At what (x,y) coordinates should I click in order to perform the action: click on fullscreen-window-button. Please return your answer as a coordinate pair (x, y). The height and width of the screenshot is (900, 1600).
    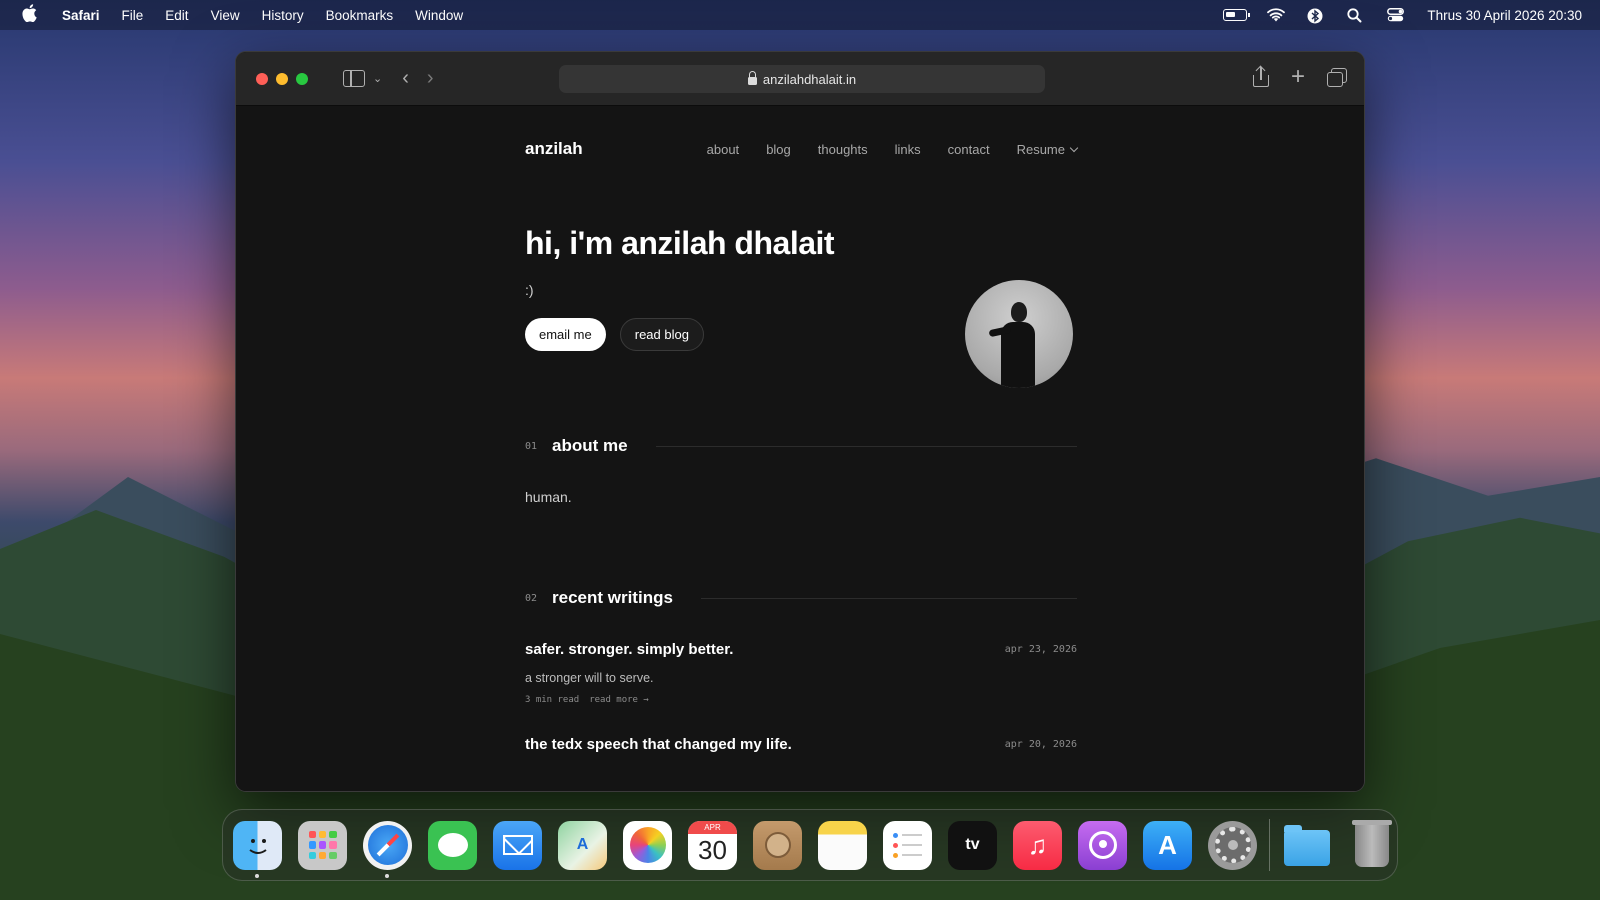
    Looking at the image, I should click on (302, 78).